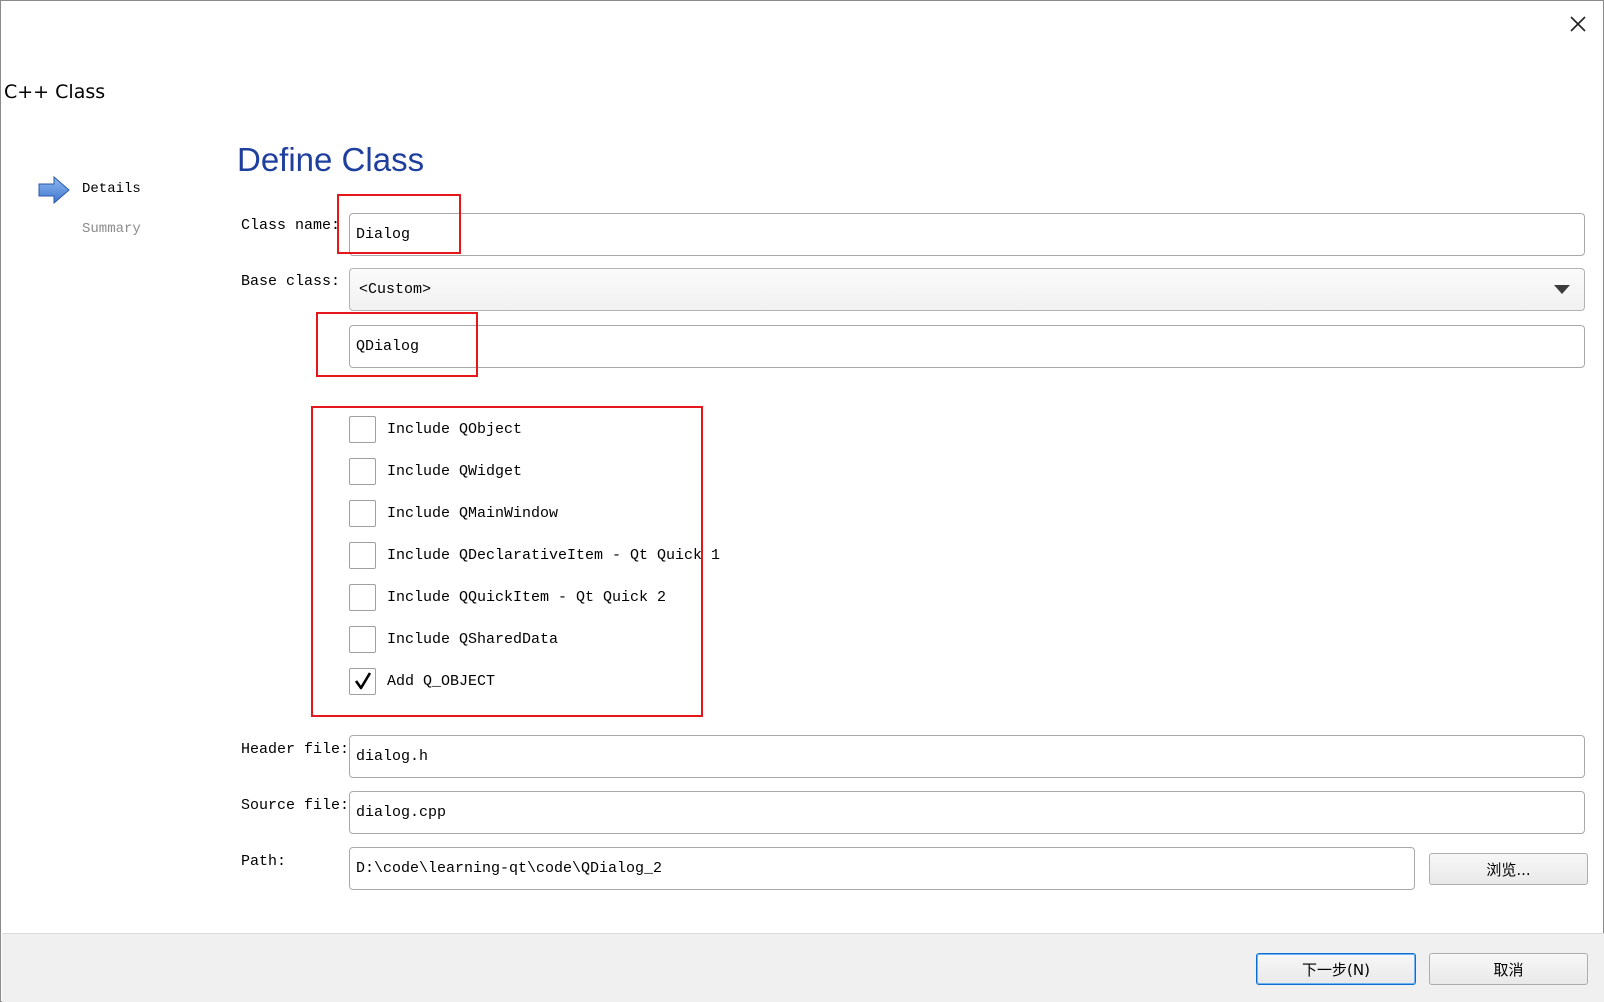 This screenshot has height=1002, width=1604. Describe the element at coordinates (331, 159) in the screenshot. I see `page-title: Define Class` at that location.